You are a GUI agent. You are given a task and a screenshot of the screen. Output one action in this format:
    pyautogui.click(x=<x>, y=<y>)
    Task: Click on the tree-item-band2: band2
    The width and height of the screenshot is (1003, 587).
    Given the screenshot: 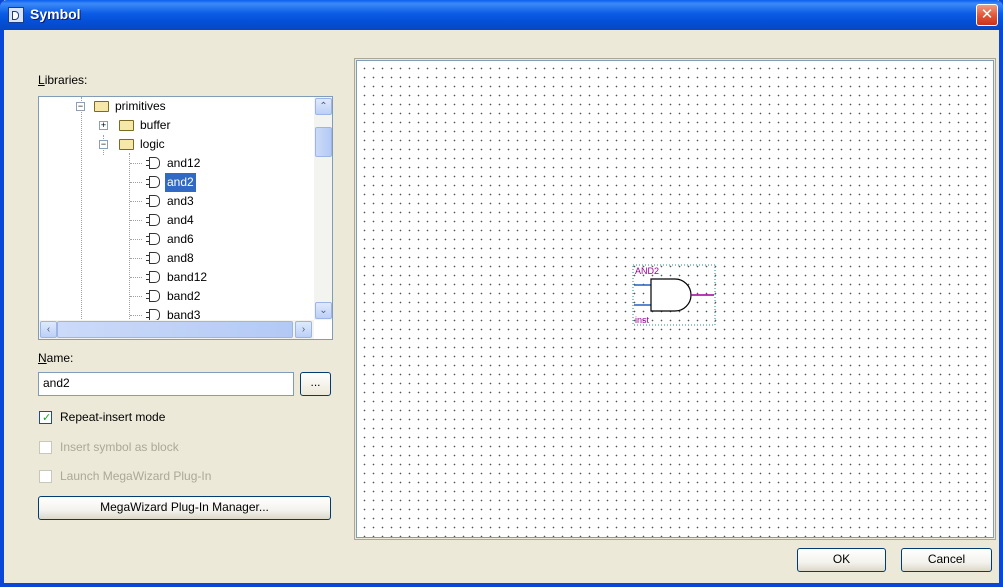 What is the action you would take?
    pyautogui.click(x=174, y=296)
    